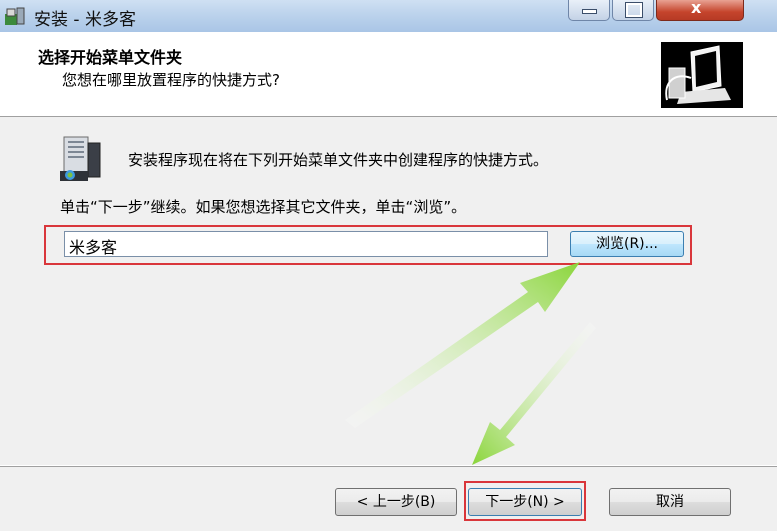 The image size is (777, 531). What do you see at coordinates (396, 502) in the screenshot?
I see `back-button: < 上一步(B)` at bounding box center [396, 502].